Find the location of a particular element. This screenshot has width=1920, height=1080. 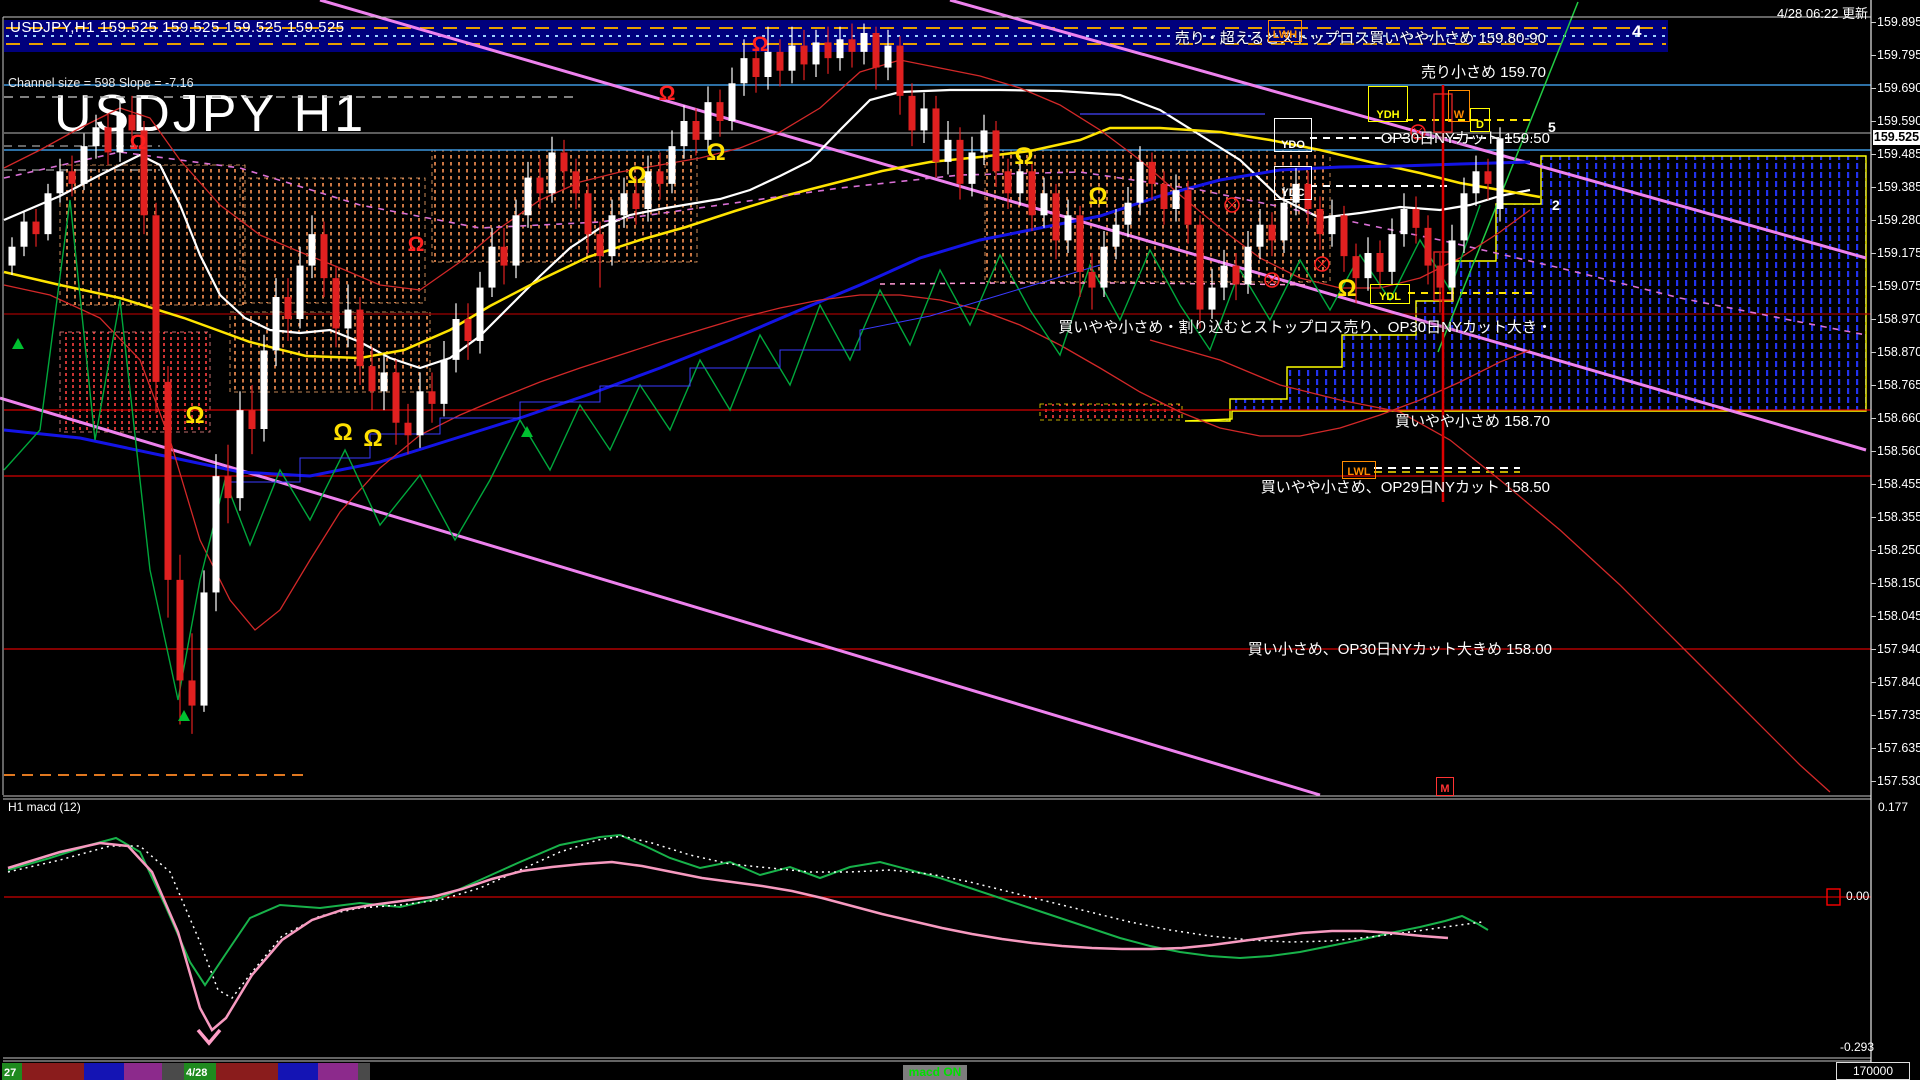

axis-price-label: 158.660 is located at coordinates (1898, 418).